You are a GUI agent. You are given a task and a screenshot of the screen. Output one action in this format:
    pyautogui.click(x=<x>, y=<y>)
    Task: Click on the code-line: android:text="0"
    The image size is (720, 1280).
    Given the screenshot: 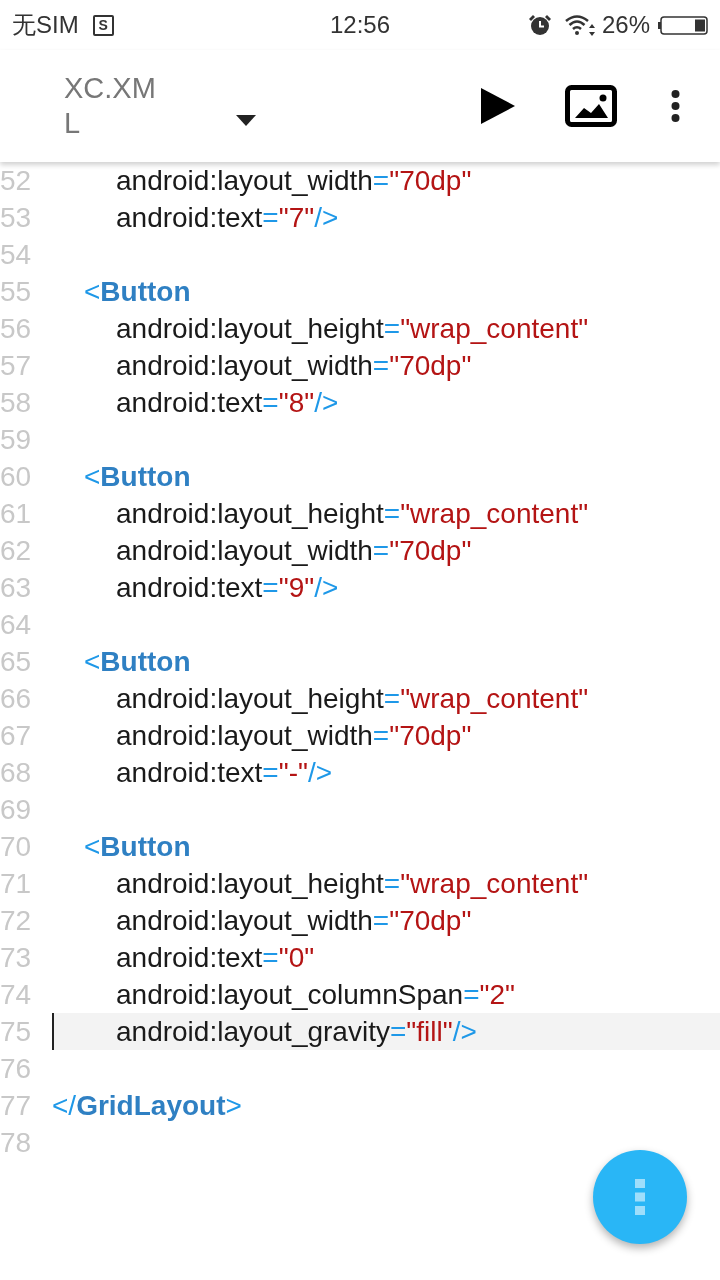 What is the action you would take?
    pyautogui.click(x=215, y=957)
    